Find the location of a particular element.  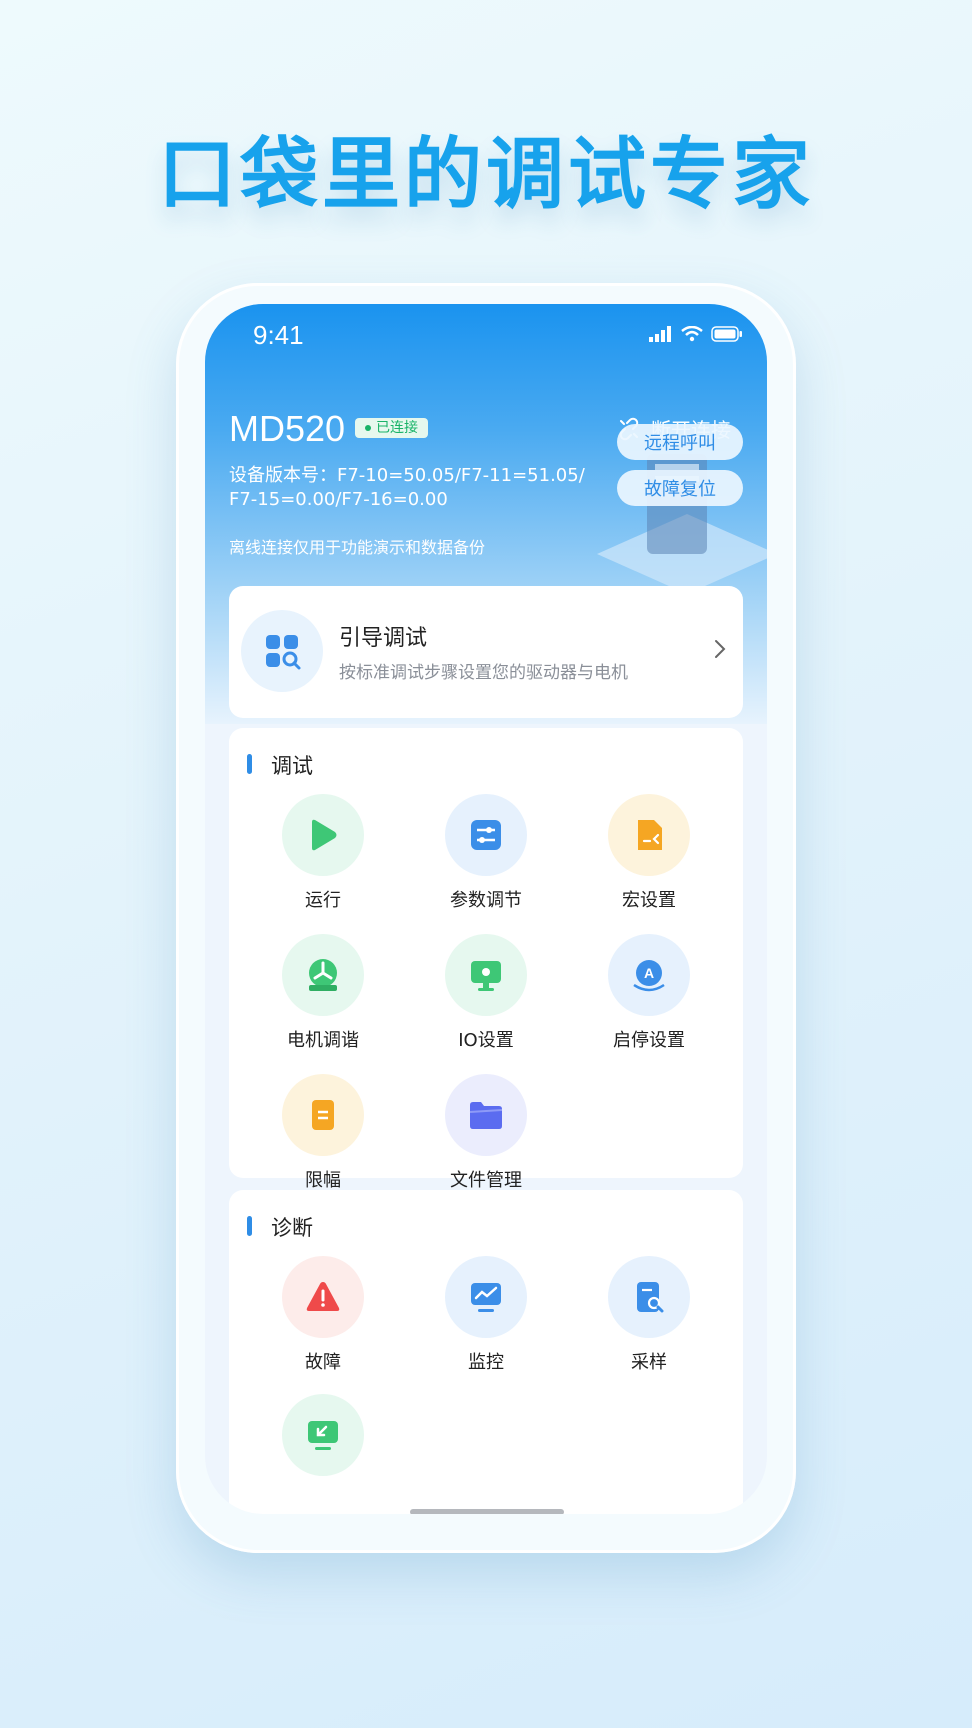

tile-sampling: 采样 is located at coordinates (649, 1316).